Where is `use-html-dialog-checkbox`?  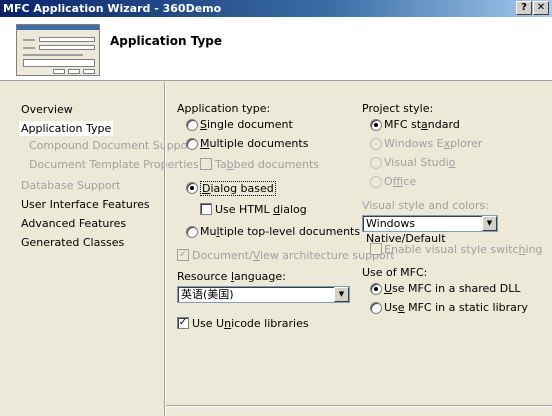 use-html-dialog-checkbox is located at coordinates (206, 209).